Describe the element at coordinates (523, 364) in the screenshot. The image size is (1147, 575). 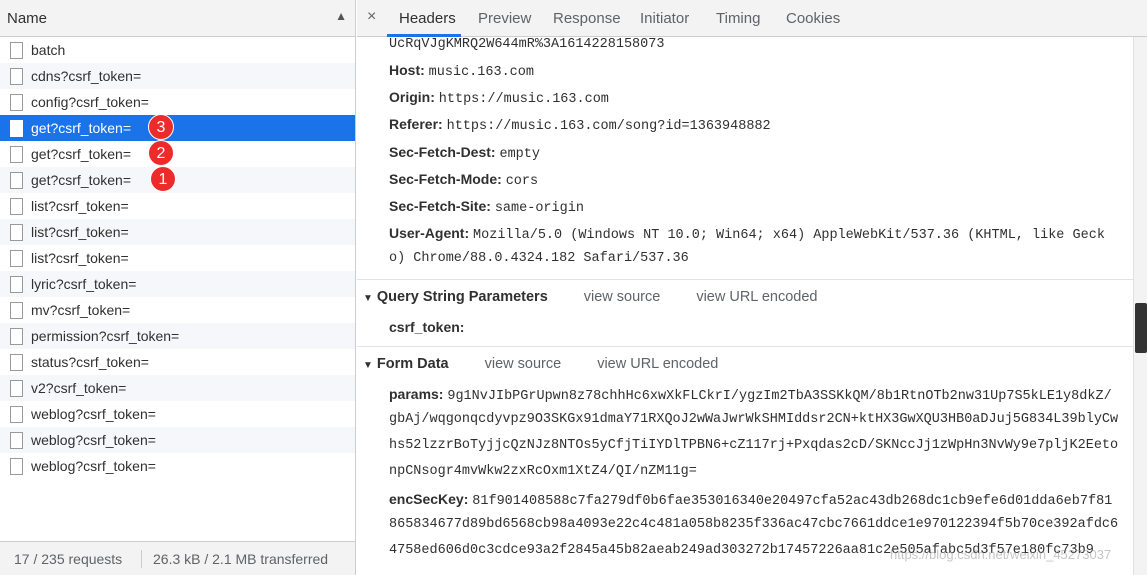
I see `form-view-source-link: view source` at that location.